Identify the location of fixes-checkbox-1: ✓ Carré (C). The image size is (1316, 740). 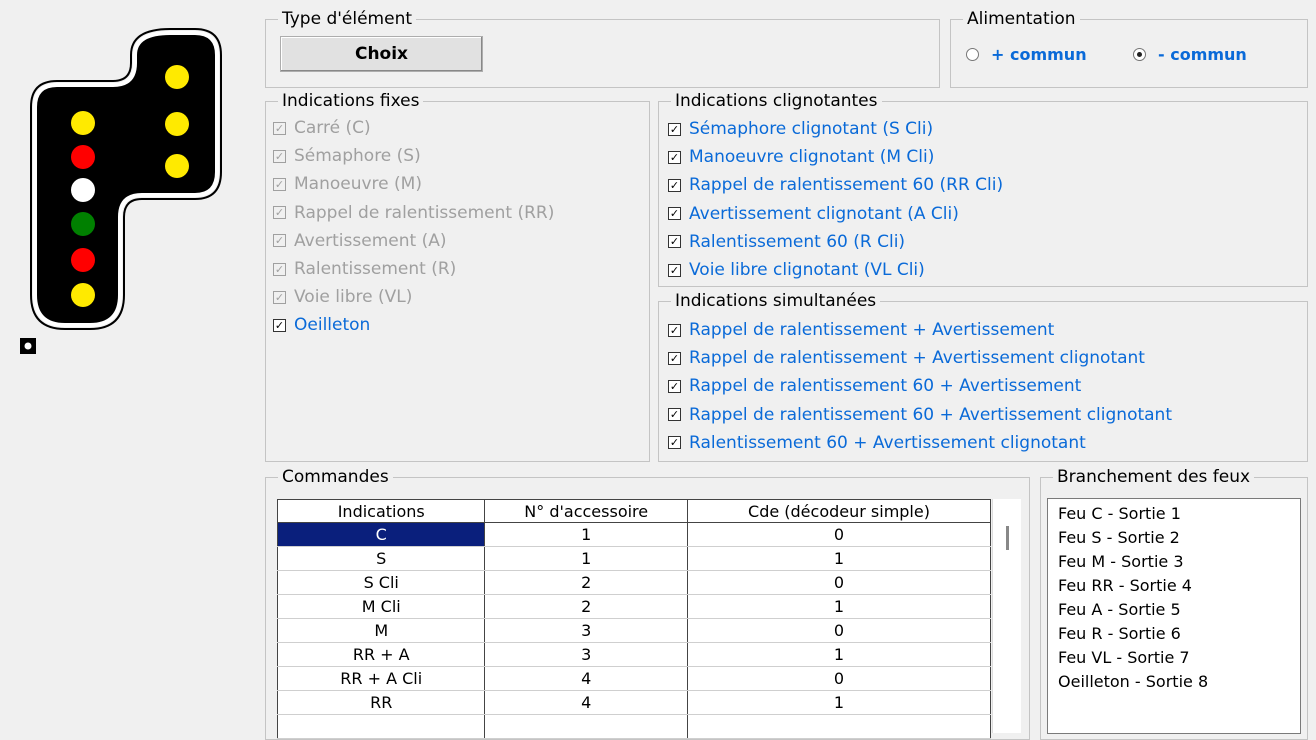
(322, 128).